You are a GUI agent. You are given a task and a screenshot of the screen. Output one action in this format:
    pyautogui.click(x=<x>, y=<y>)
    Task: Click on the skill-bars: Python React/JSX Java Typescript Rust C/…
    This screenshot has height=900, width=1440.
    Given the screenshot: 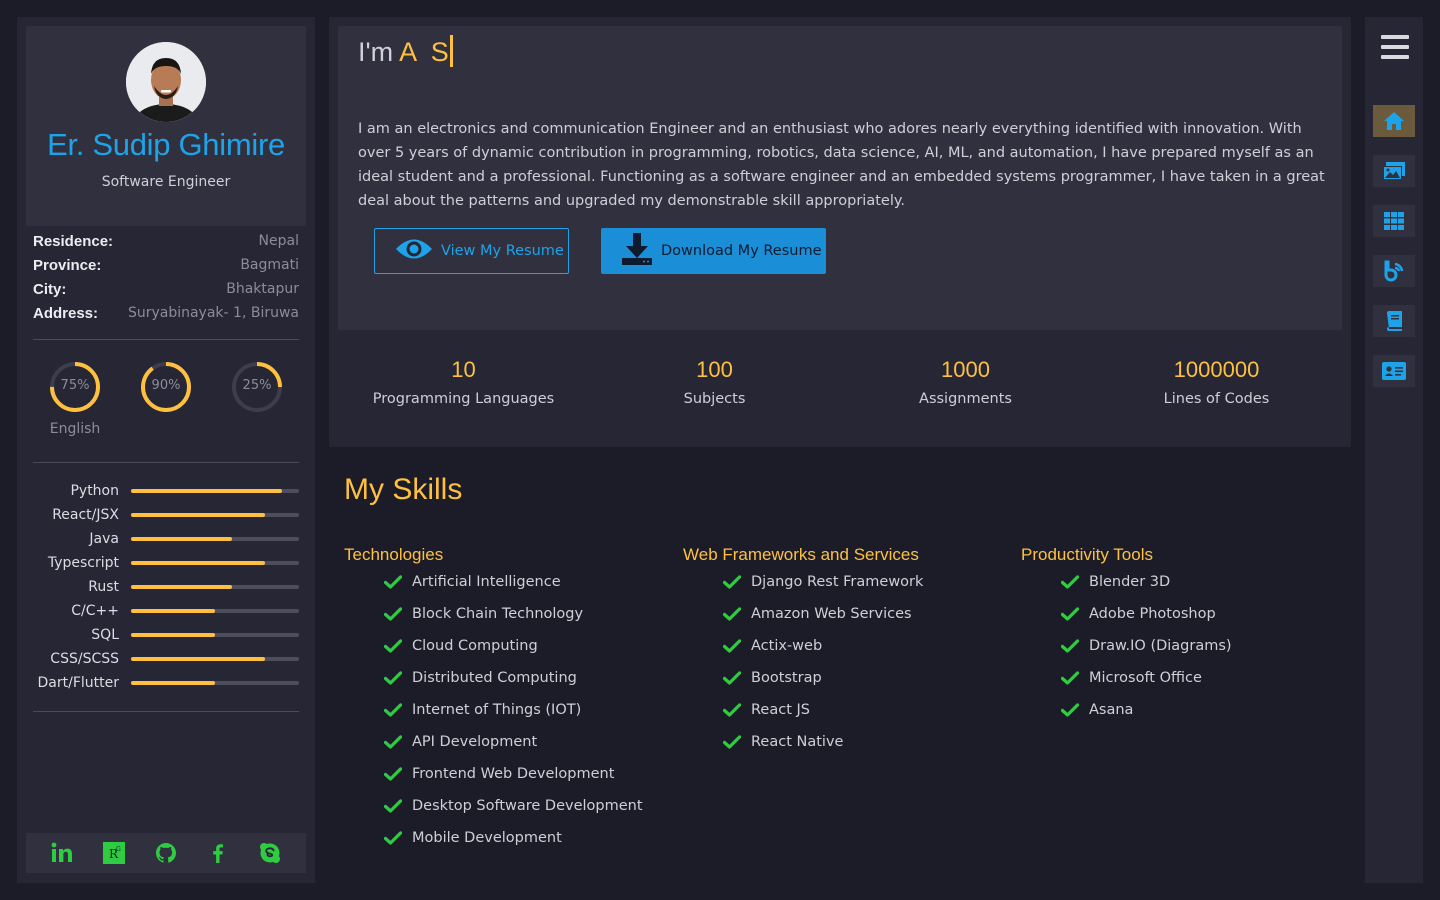 What is the action you would take?
    pyautogui.click(x=173, y=587)
    